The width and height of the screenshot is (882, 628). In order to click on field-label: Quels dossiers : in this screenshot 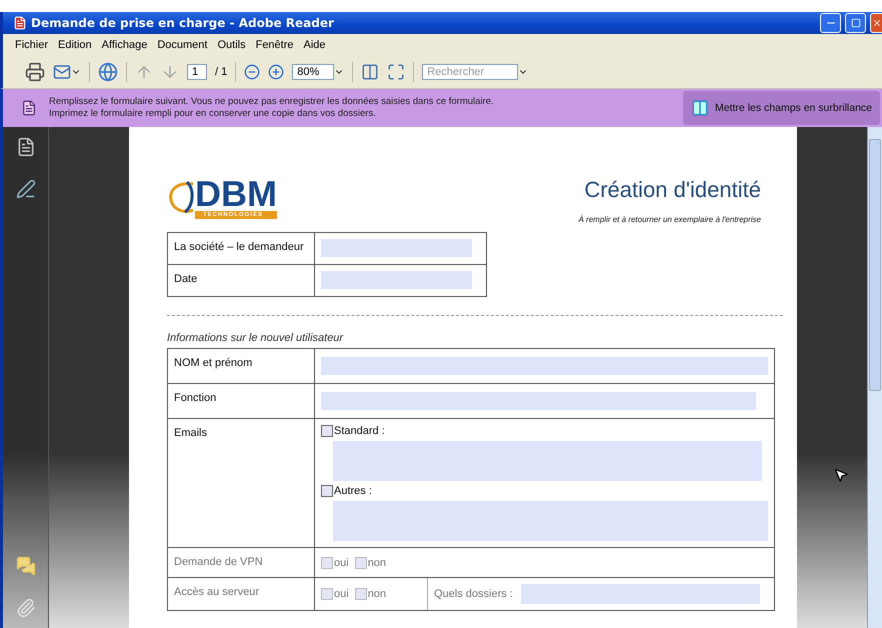, I will do `click(473, 594)`.